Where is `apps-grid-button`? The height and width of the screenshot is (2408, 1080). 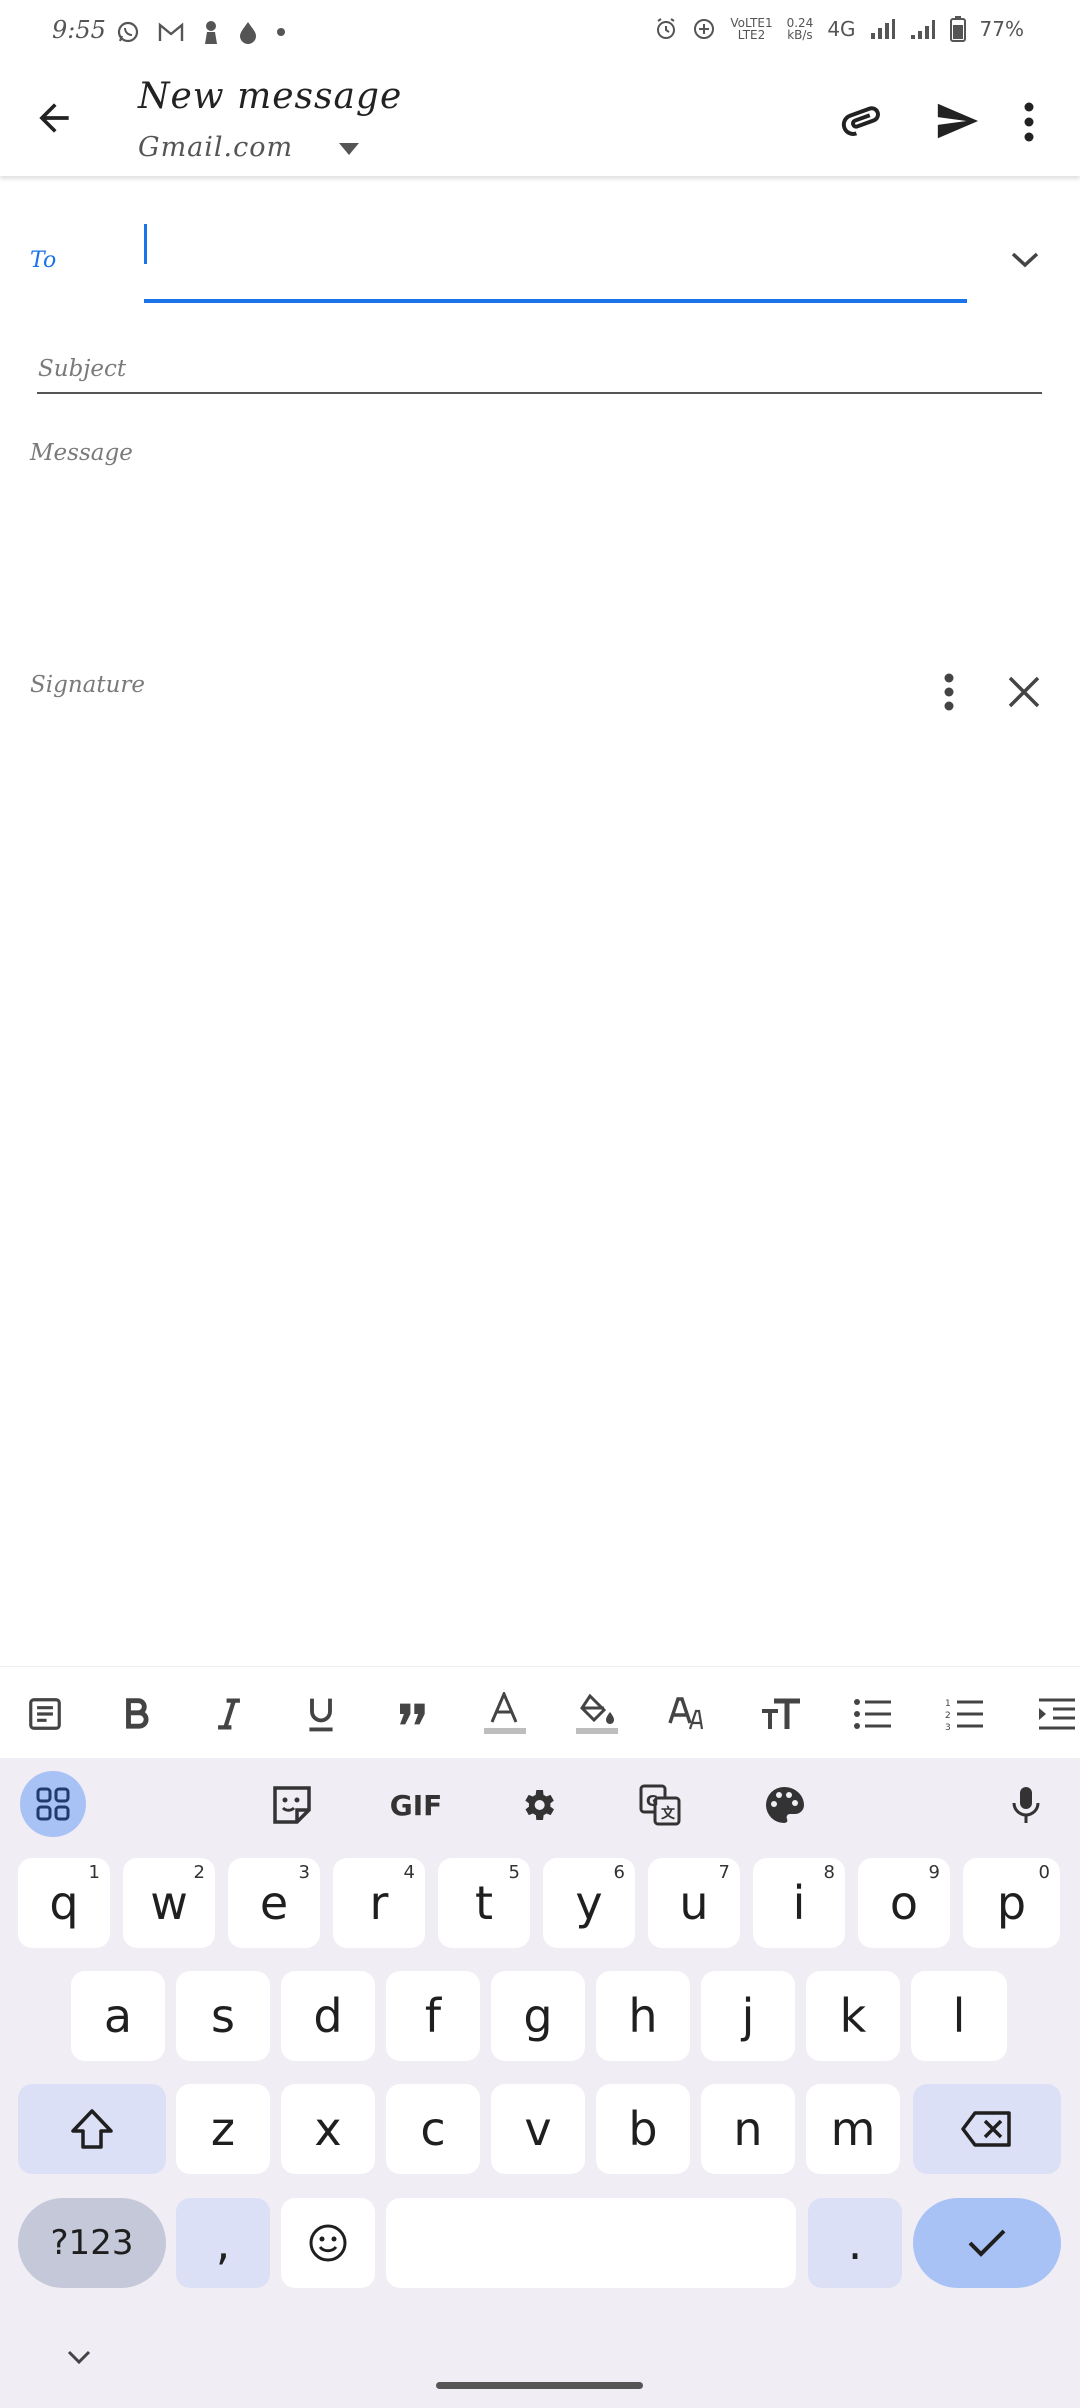
apps-grid-button is located at coordinates (53, 1804).